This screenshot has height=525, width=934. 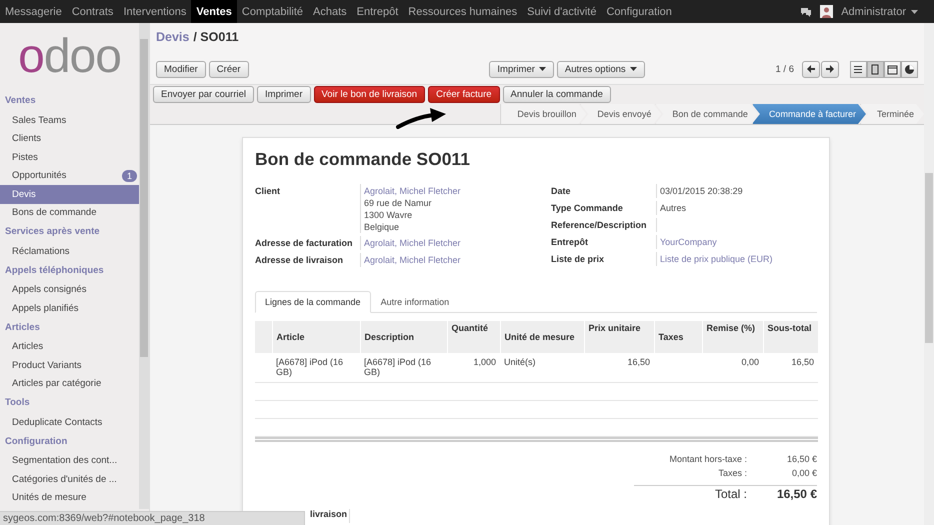 What do you see at coordinates (216, 37) in the screenshot?
I see `breadcrumb-current: / SO011` at bounding box center [216, 37].